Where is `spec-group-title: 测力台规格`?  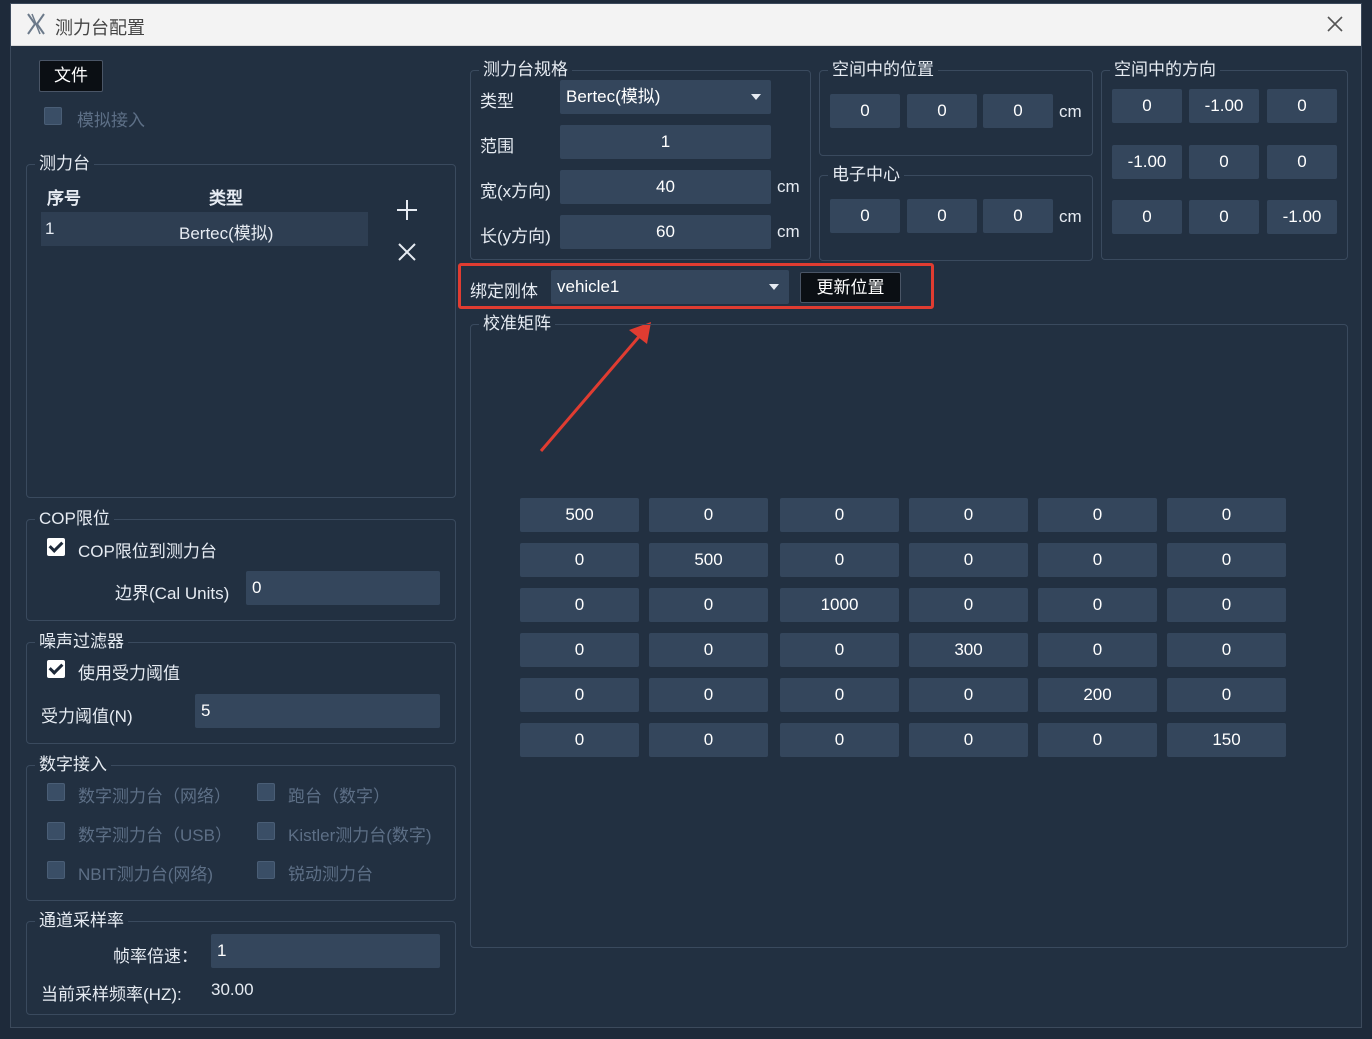
spec-group-title: 测力台规格 is located at coordinates (525, 70).